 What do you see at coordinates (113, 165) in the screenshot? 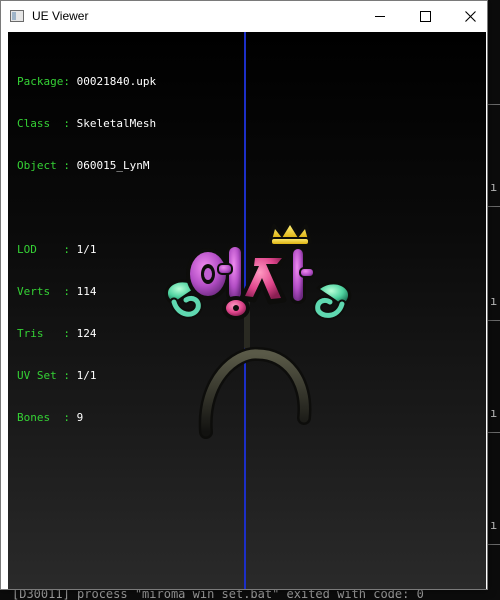
I see `info-value: 060015_LynM` at bounding box center [113, 165].